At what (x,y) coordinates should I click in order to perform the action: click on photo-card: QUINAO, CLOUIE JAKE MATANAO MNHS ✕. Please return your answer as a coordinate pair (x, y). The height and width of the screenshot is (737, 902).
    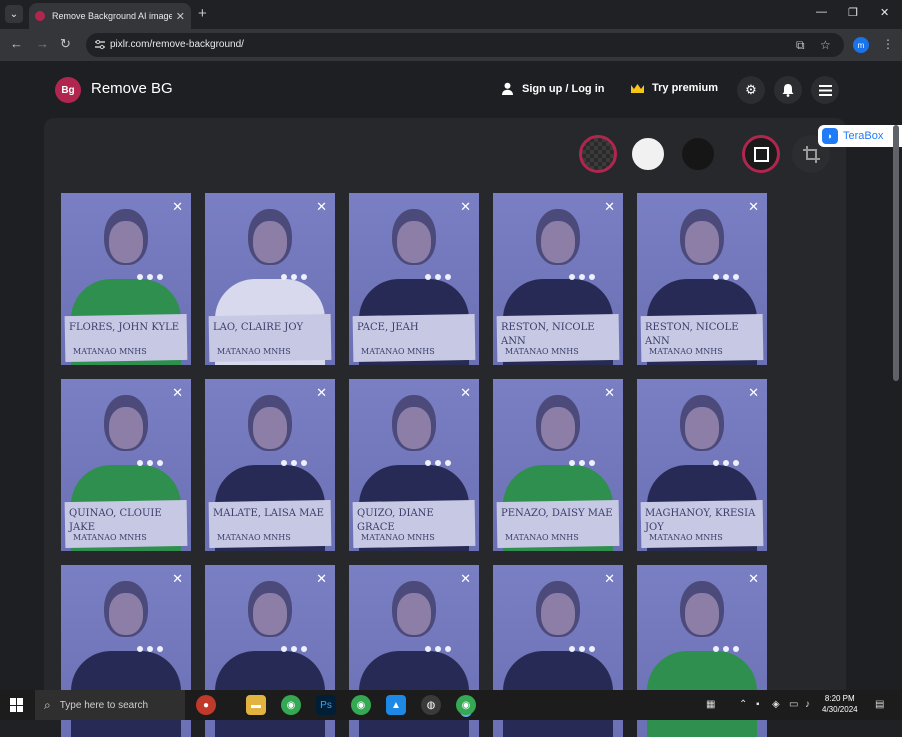
    Looking at the image, I should click on (126, 465).